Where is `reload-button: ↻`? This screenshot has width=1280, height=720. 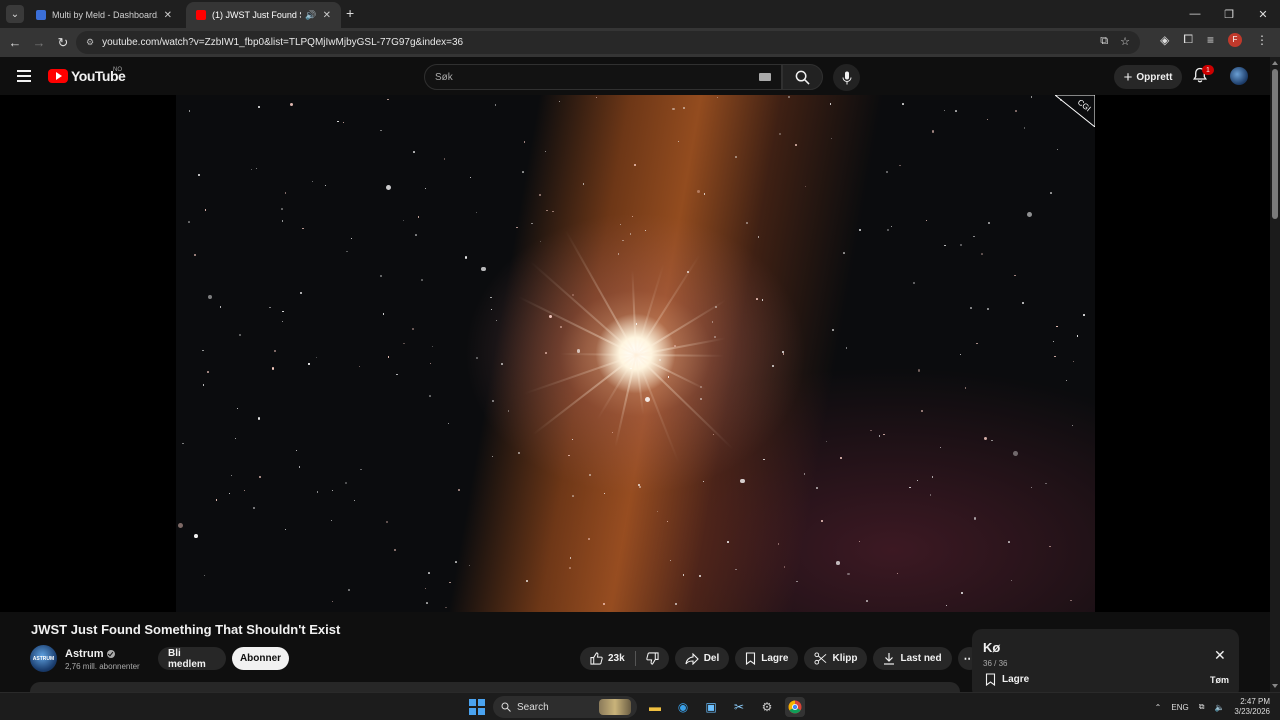
reload-button: ↻ is located at coordinates (63, 43).